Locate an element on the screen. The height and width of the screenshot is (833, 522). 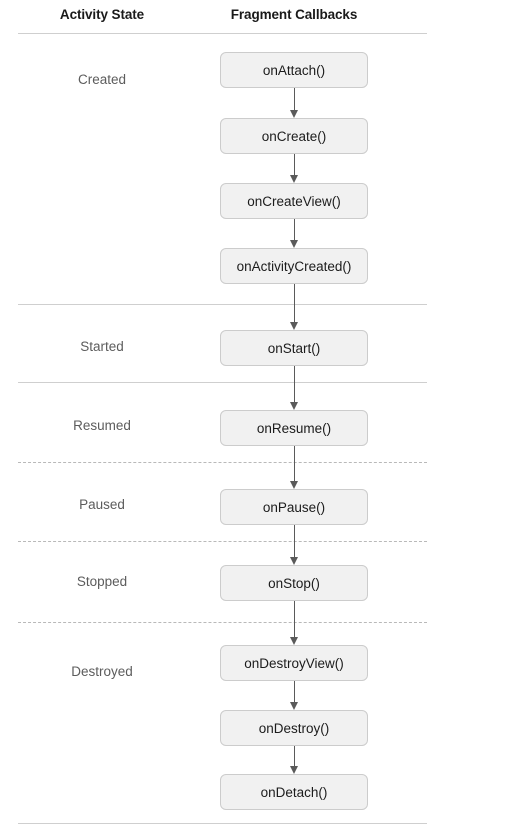
arrow-oncreate-to-oncreateview is located at coordinates (294, 168).